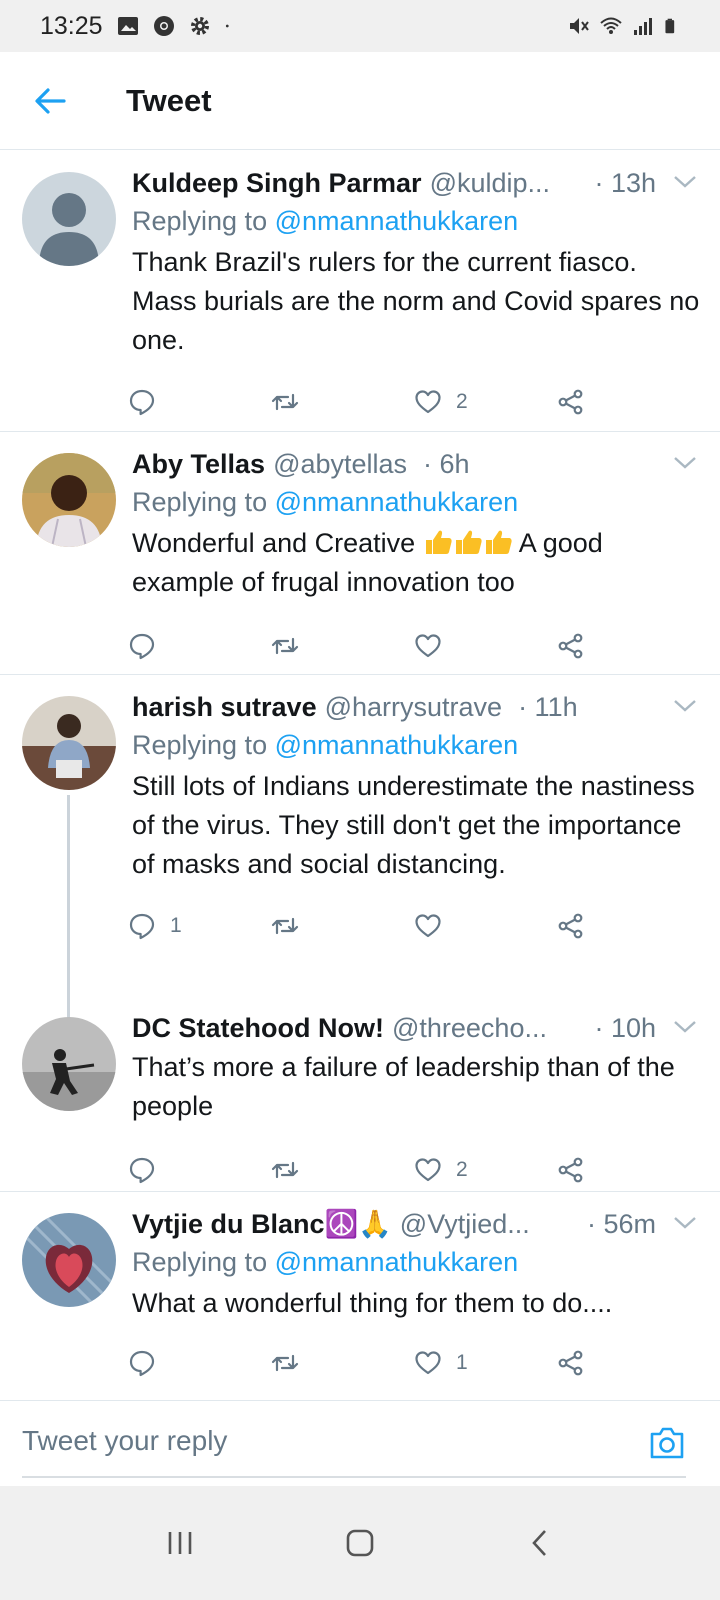  I want to click on reply-input, so click(312, 1441).